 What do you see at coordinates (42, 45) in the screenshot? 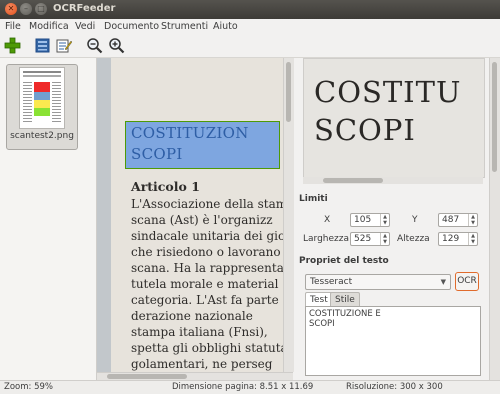
I see `image-icon` at bounding box center [42, 45].